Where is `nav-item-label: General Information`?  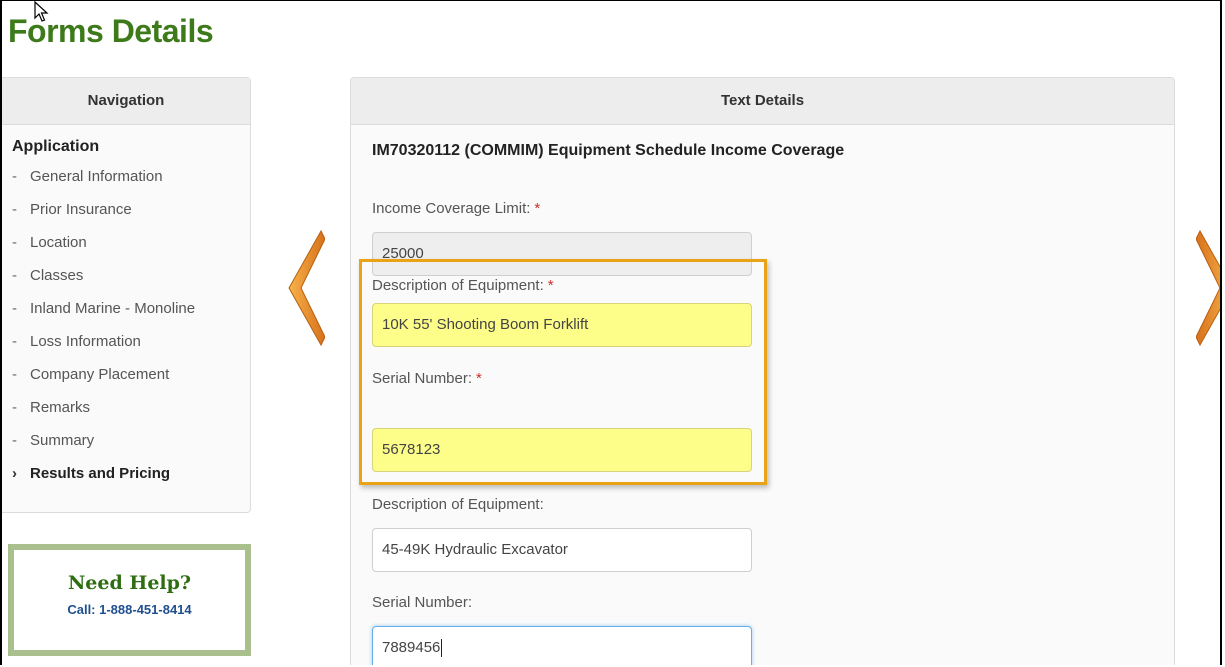
nav-item-label: General Information is located at coordinates (96, 176).